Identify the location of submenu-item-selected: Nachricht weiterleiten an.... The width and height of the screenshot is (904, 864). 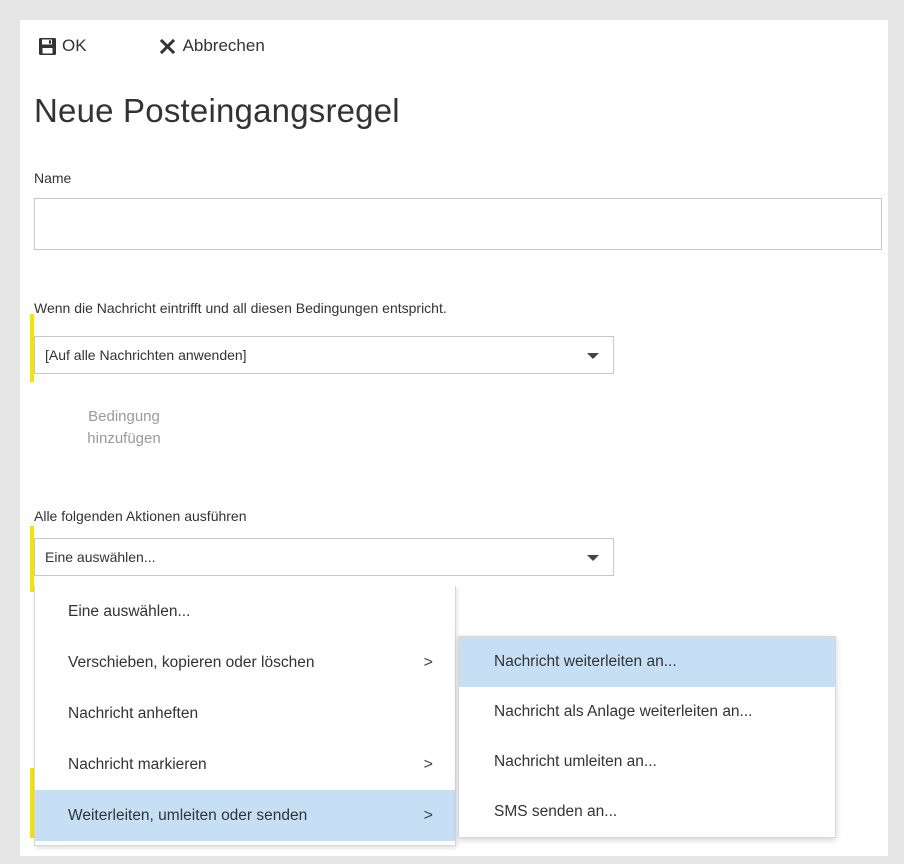
(647, 662).